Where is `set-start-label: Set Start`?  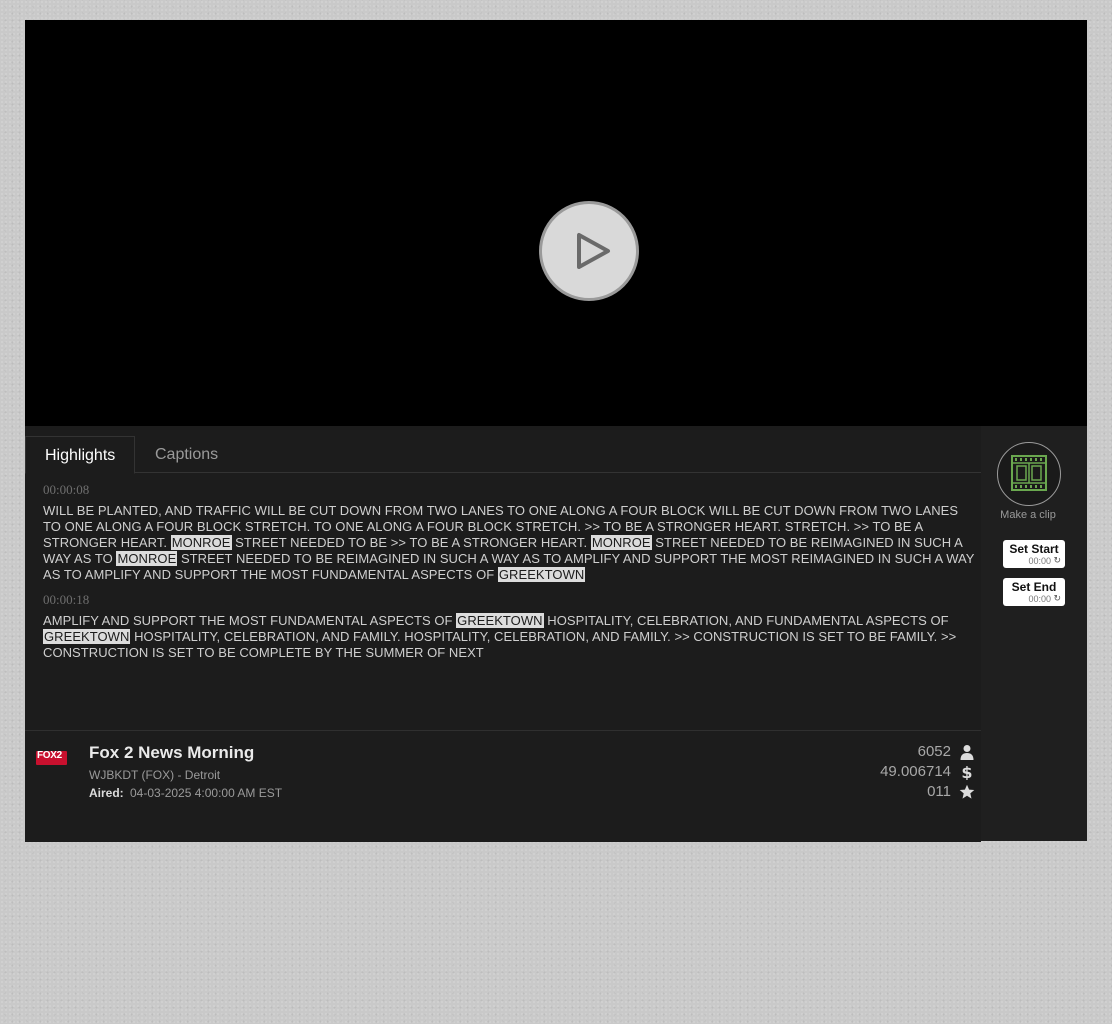 set-start-label: Set Start is located at coordinates (1034, 549).